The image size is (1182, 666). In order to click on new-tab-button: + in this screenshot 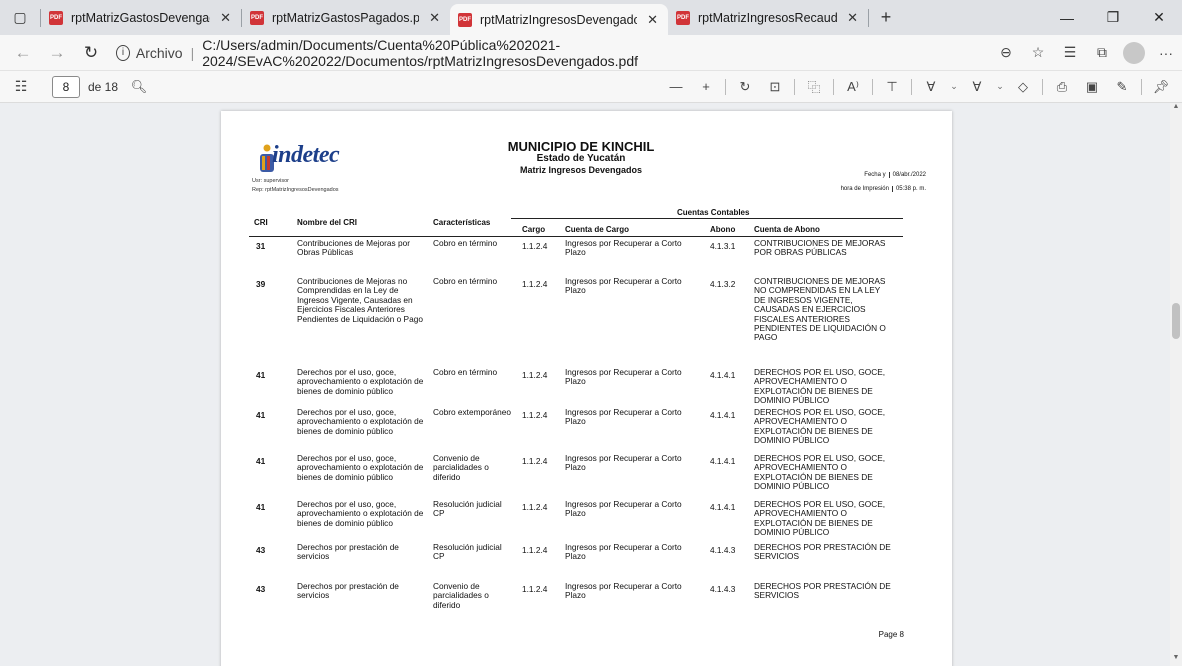, I will do `click(886, 17)`.